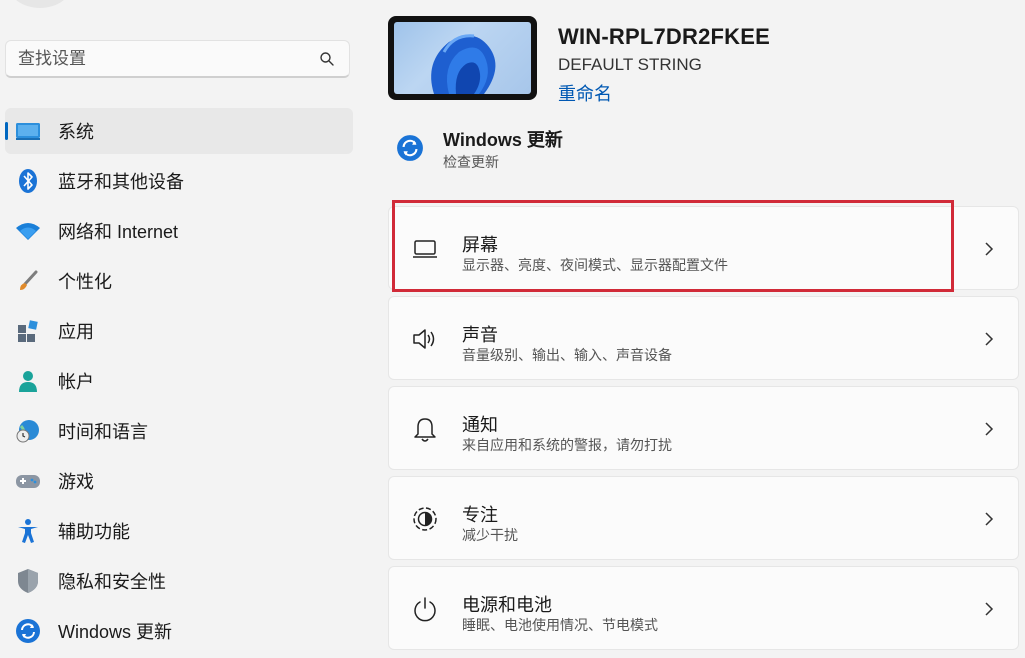 The width and height of the screenshot is (1025, 658). Describe the element at coordinates (560, 625) in the screenshot. I see `card-subtitle: 睡眠、电池使用情况、节电模式` at that location.